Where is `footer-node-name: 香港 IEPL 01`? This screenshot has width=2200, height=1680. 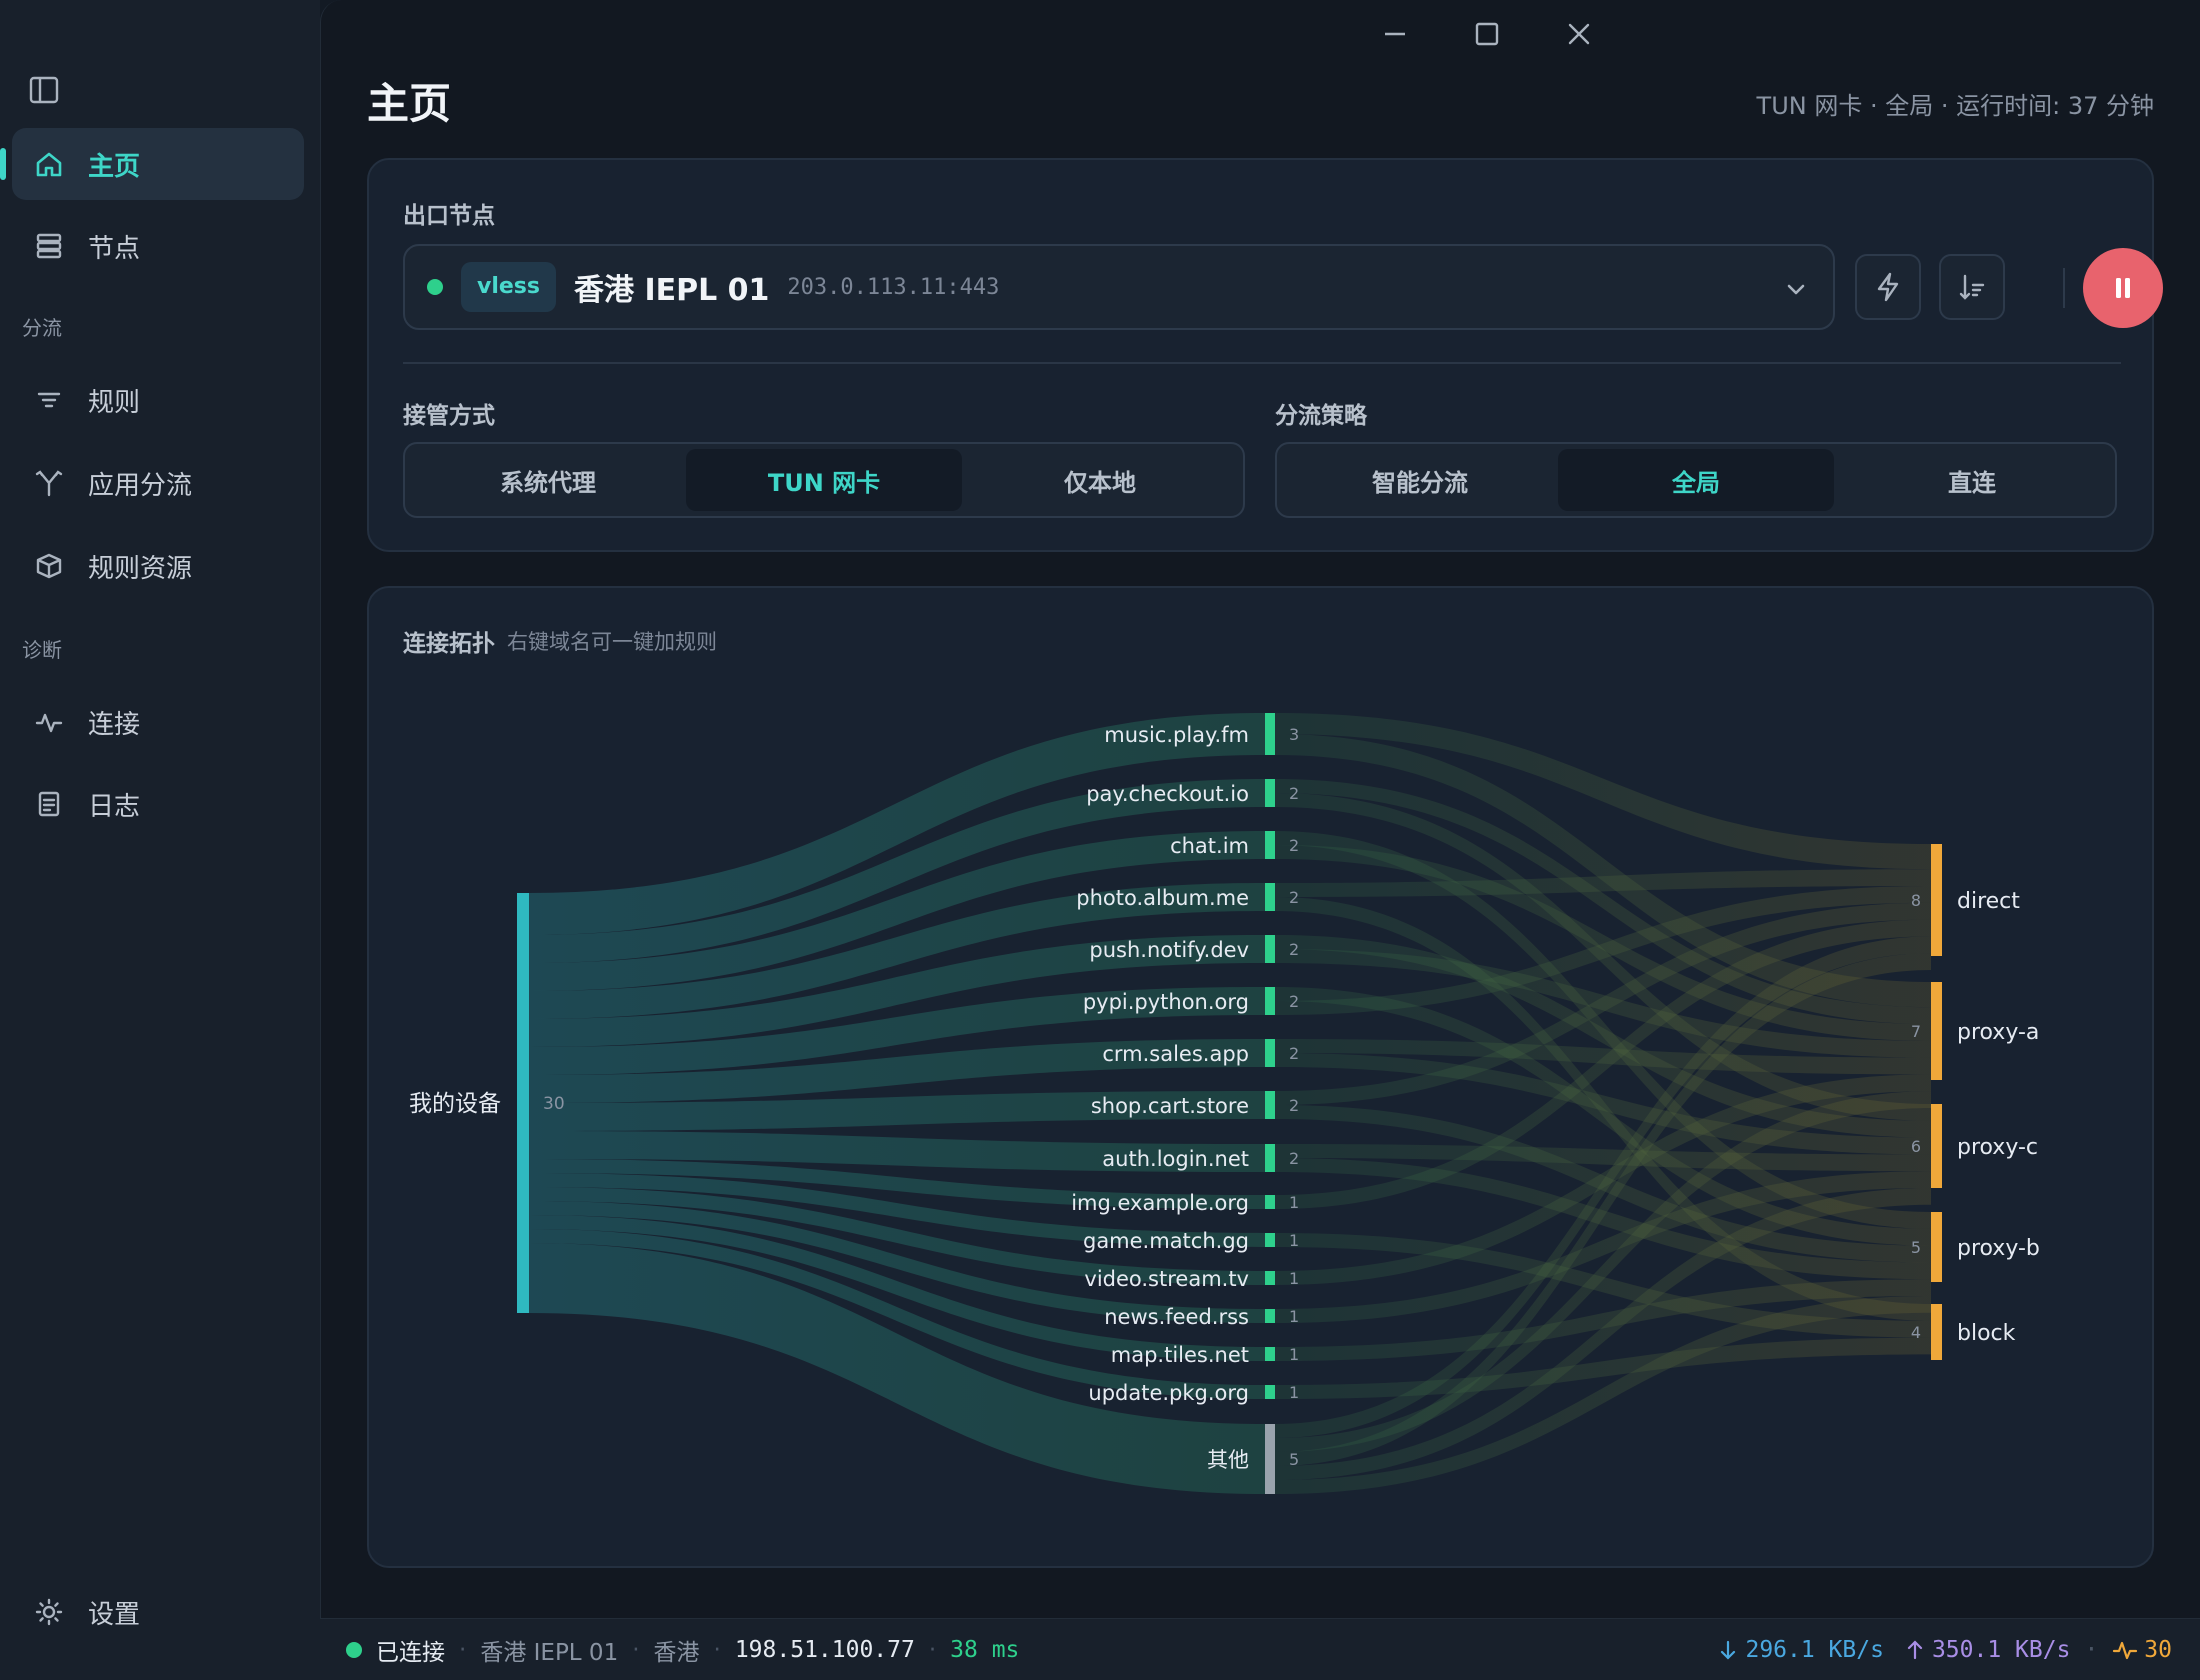 footer-node-name: 香港 IEPL 01 is located at coordinates (549, 1652).